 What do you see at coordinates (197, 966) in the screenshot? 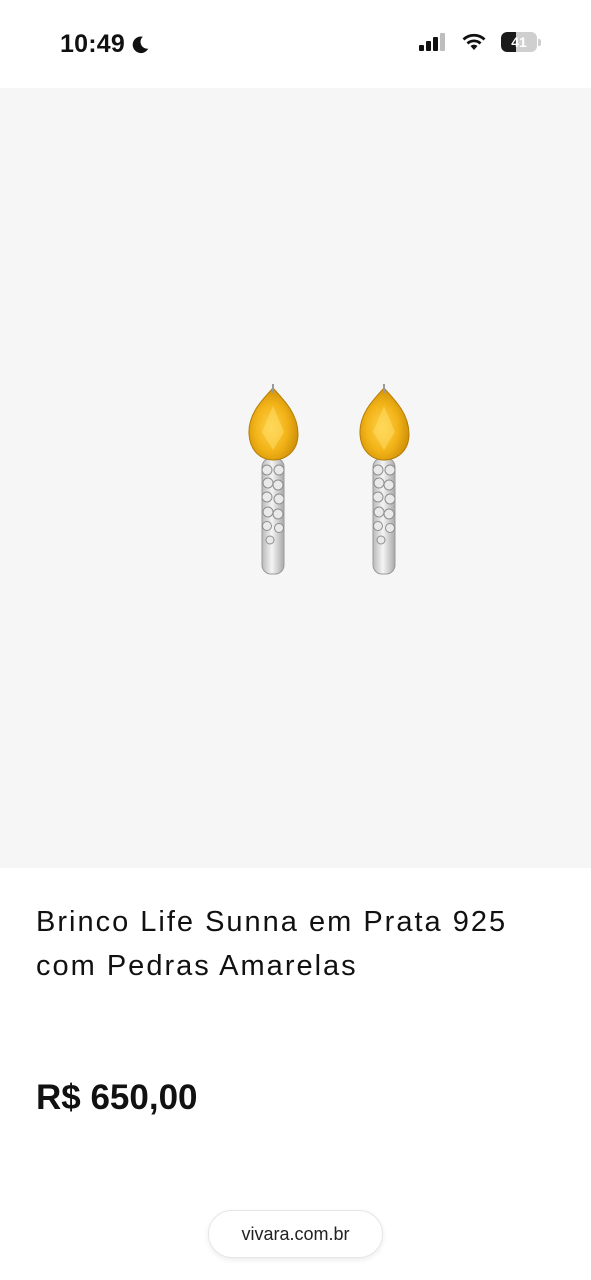
I see `product-title-line2: com Pedras Amarelas` at bounding box center [197, 966].